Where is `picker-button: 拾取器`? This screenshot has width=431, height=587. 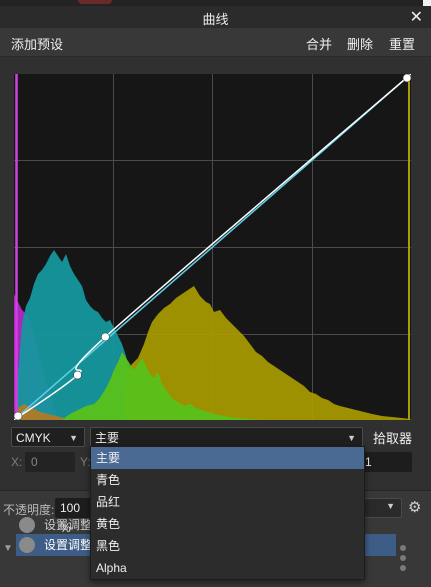 picker-button: 拾取器 is located at coordinates (392, 437).